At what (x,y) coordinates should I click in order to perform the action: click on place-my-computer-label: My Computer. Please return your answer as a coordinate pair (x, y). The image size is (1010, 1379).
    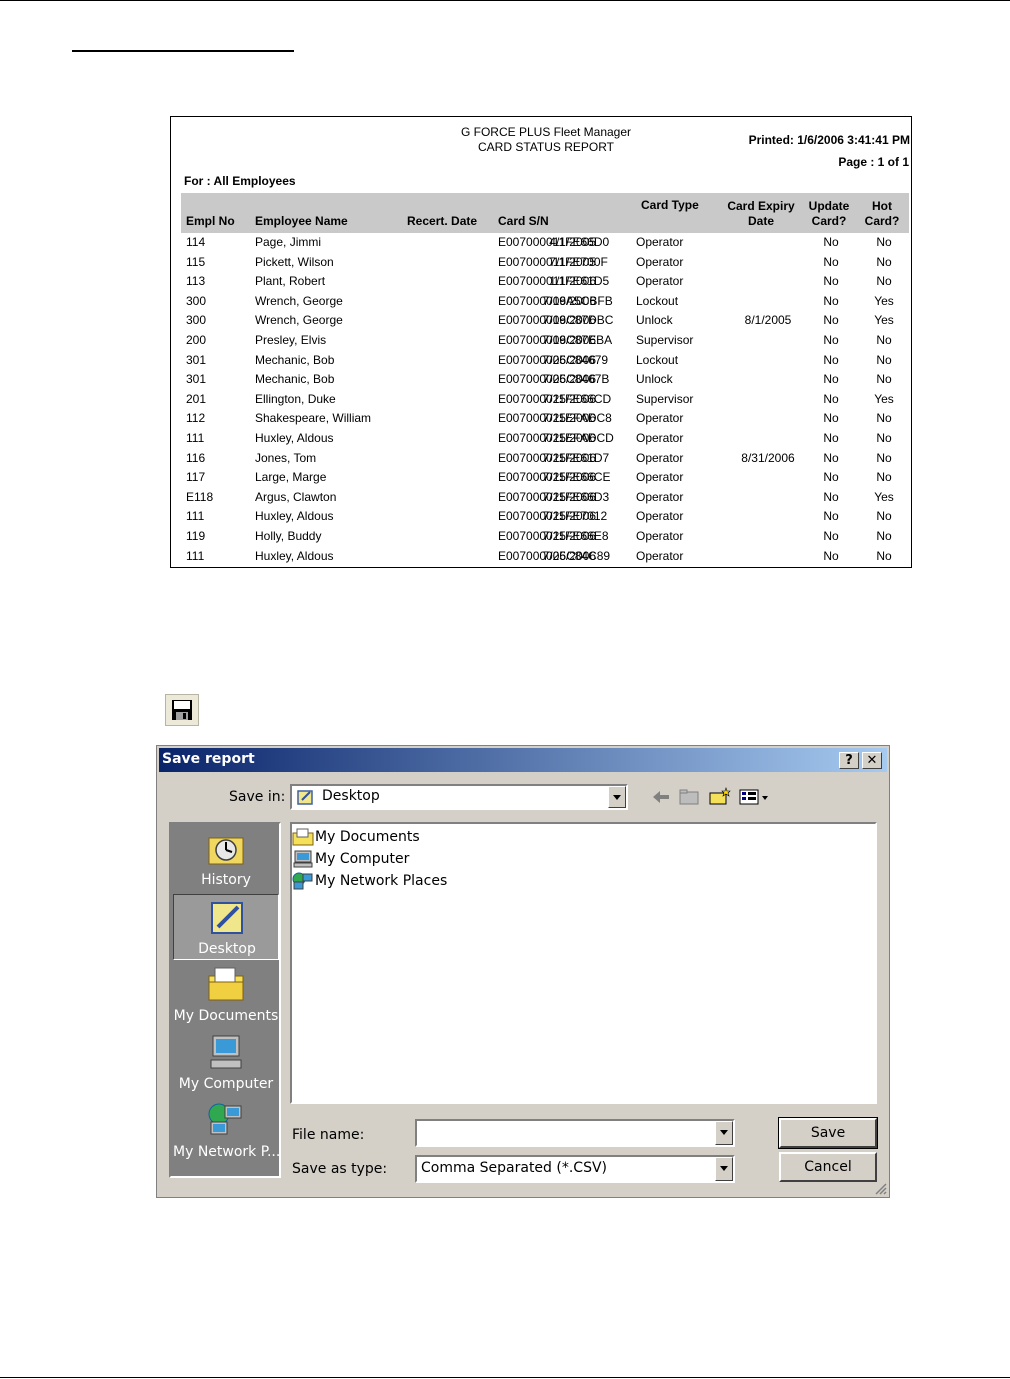
    Looking at the image, I should click on (226, 1084).